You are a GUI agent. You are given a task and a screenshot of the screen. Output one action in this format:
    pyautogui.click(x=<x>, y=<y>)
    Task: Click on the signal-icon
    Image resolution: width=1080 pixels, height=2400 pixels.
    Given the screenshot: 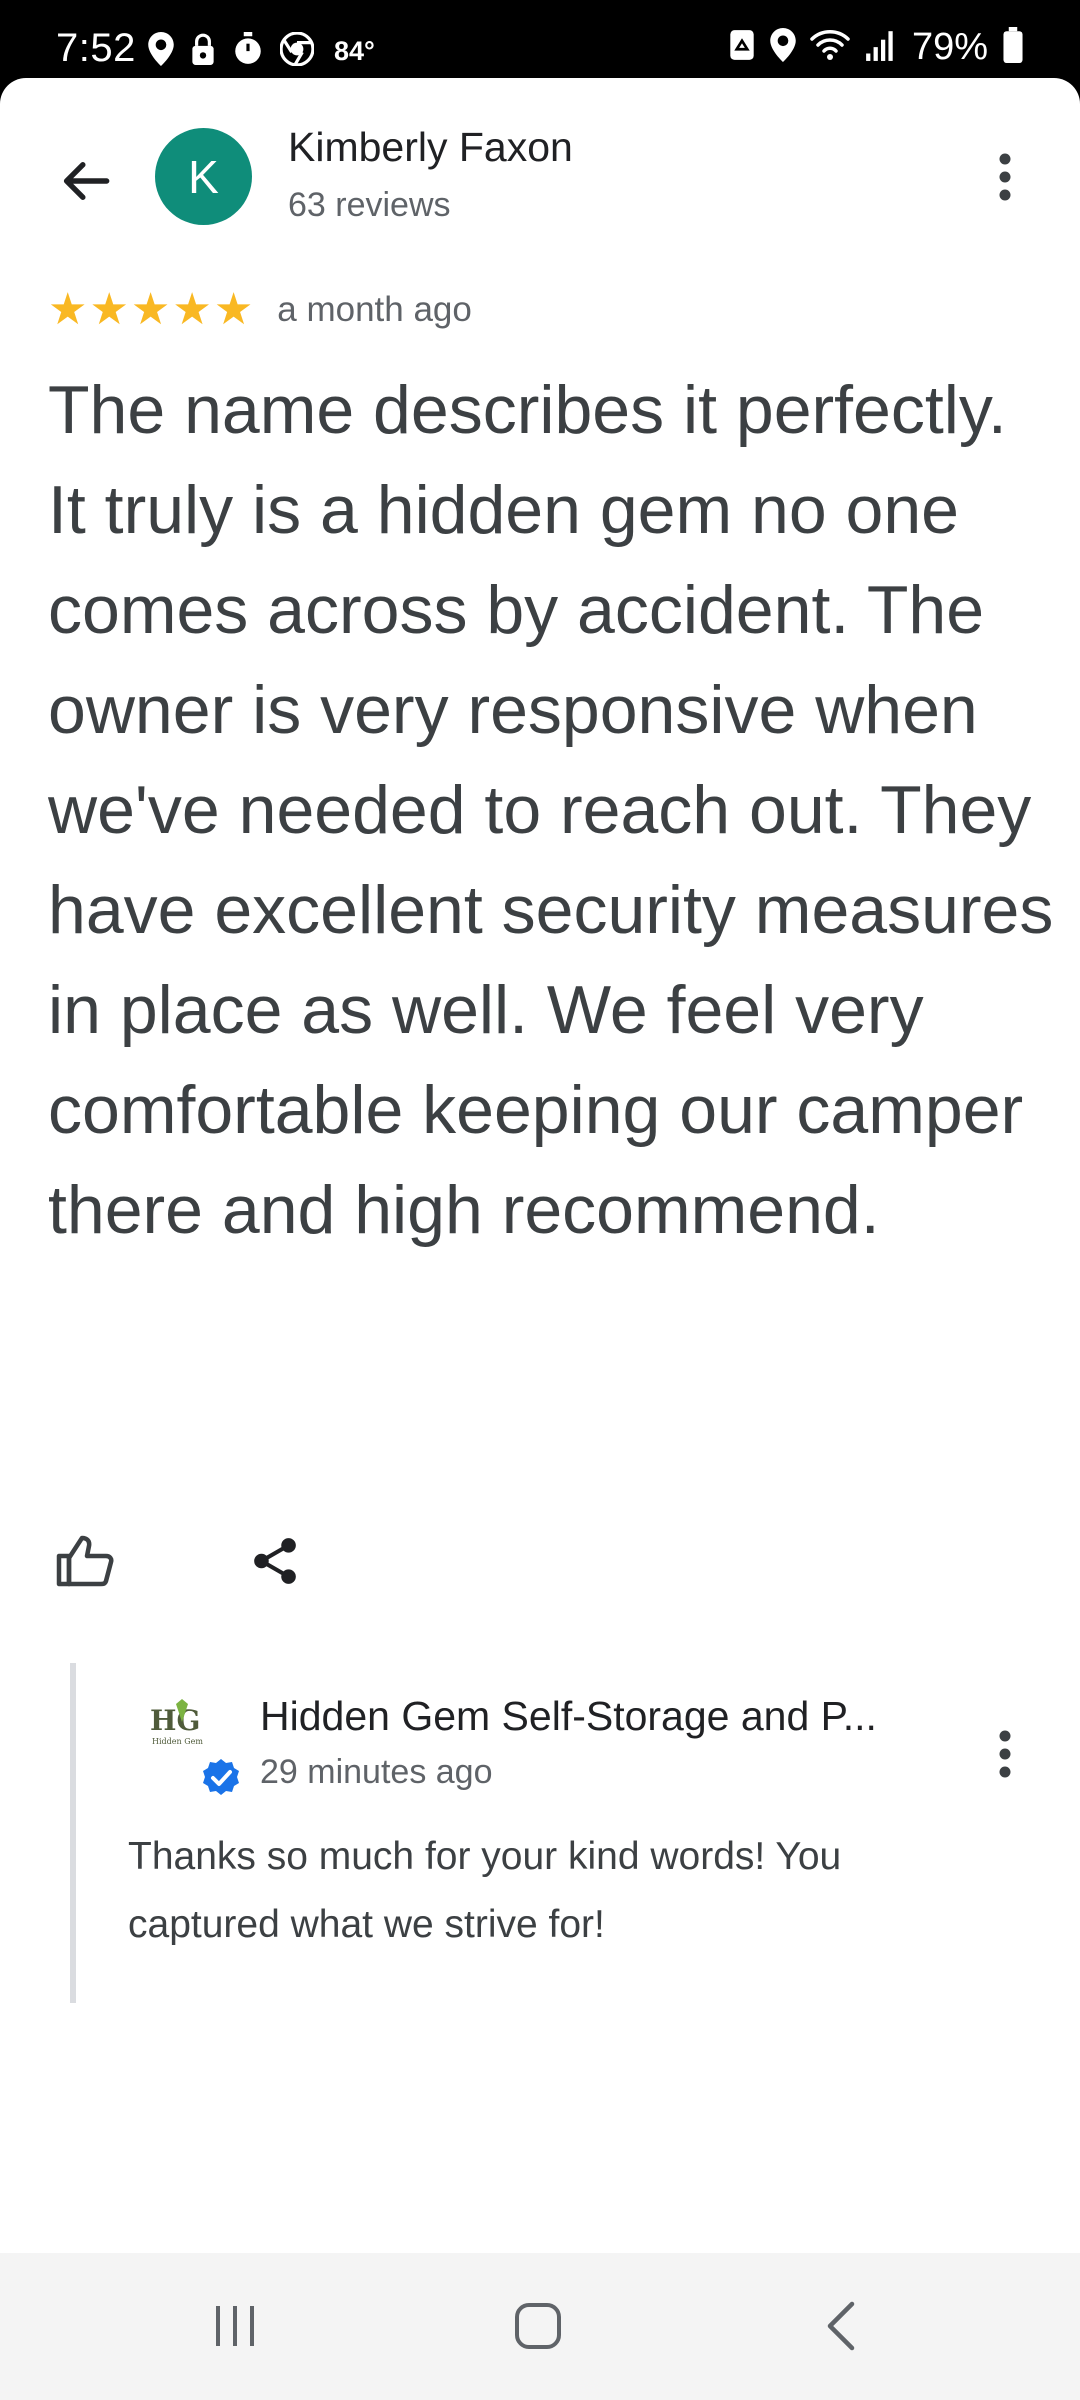 What is the action you would take?
    pyautogui.click(x=881, y=47)
    